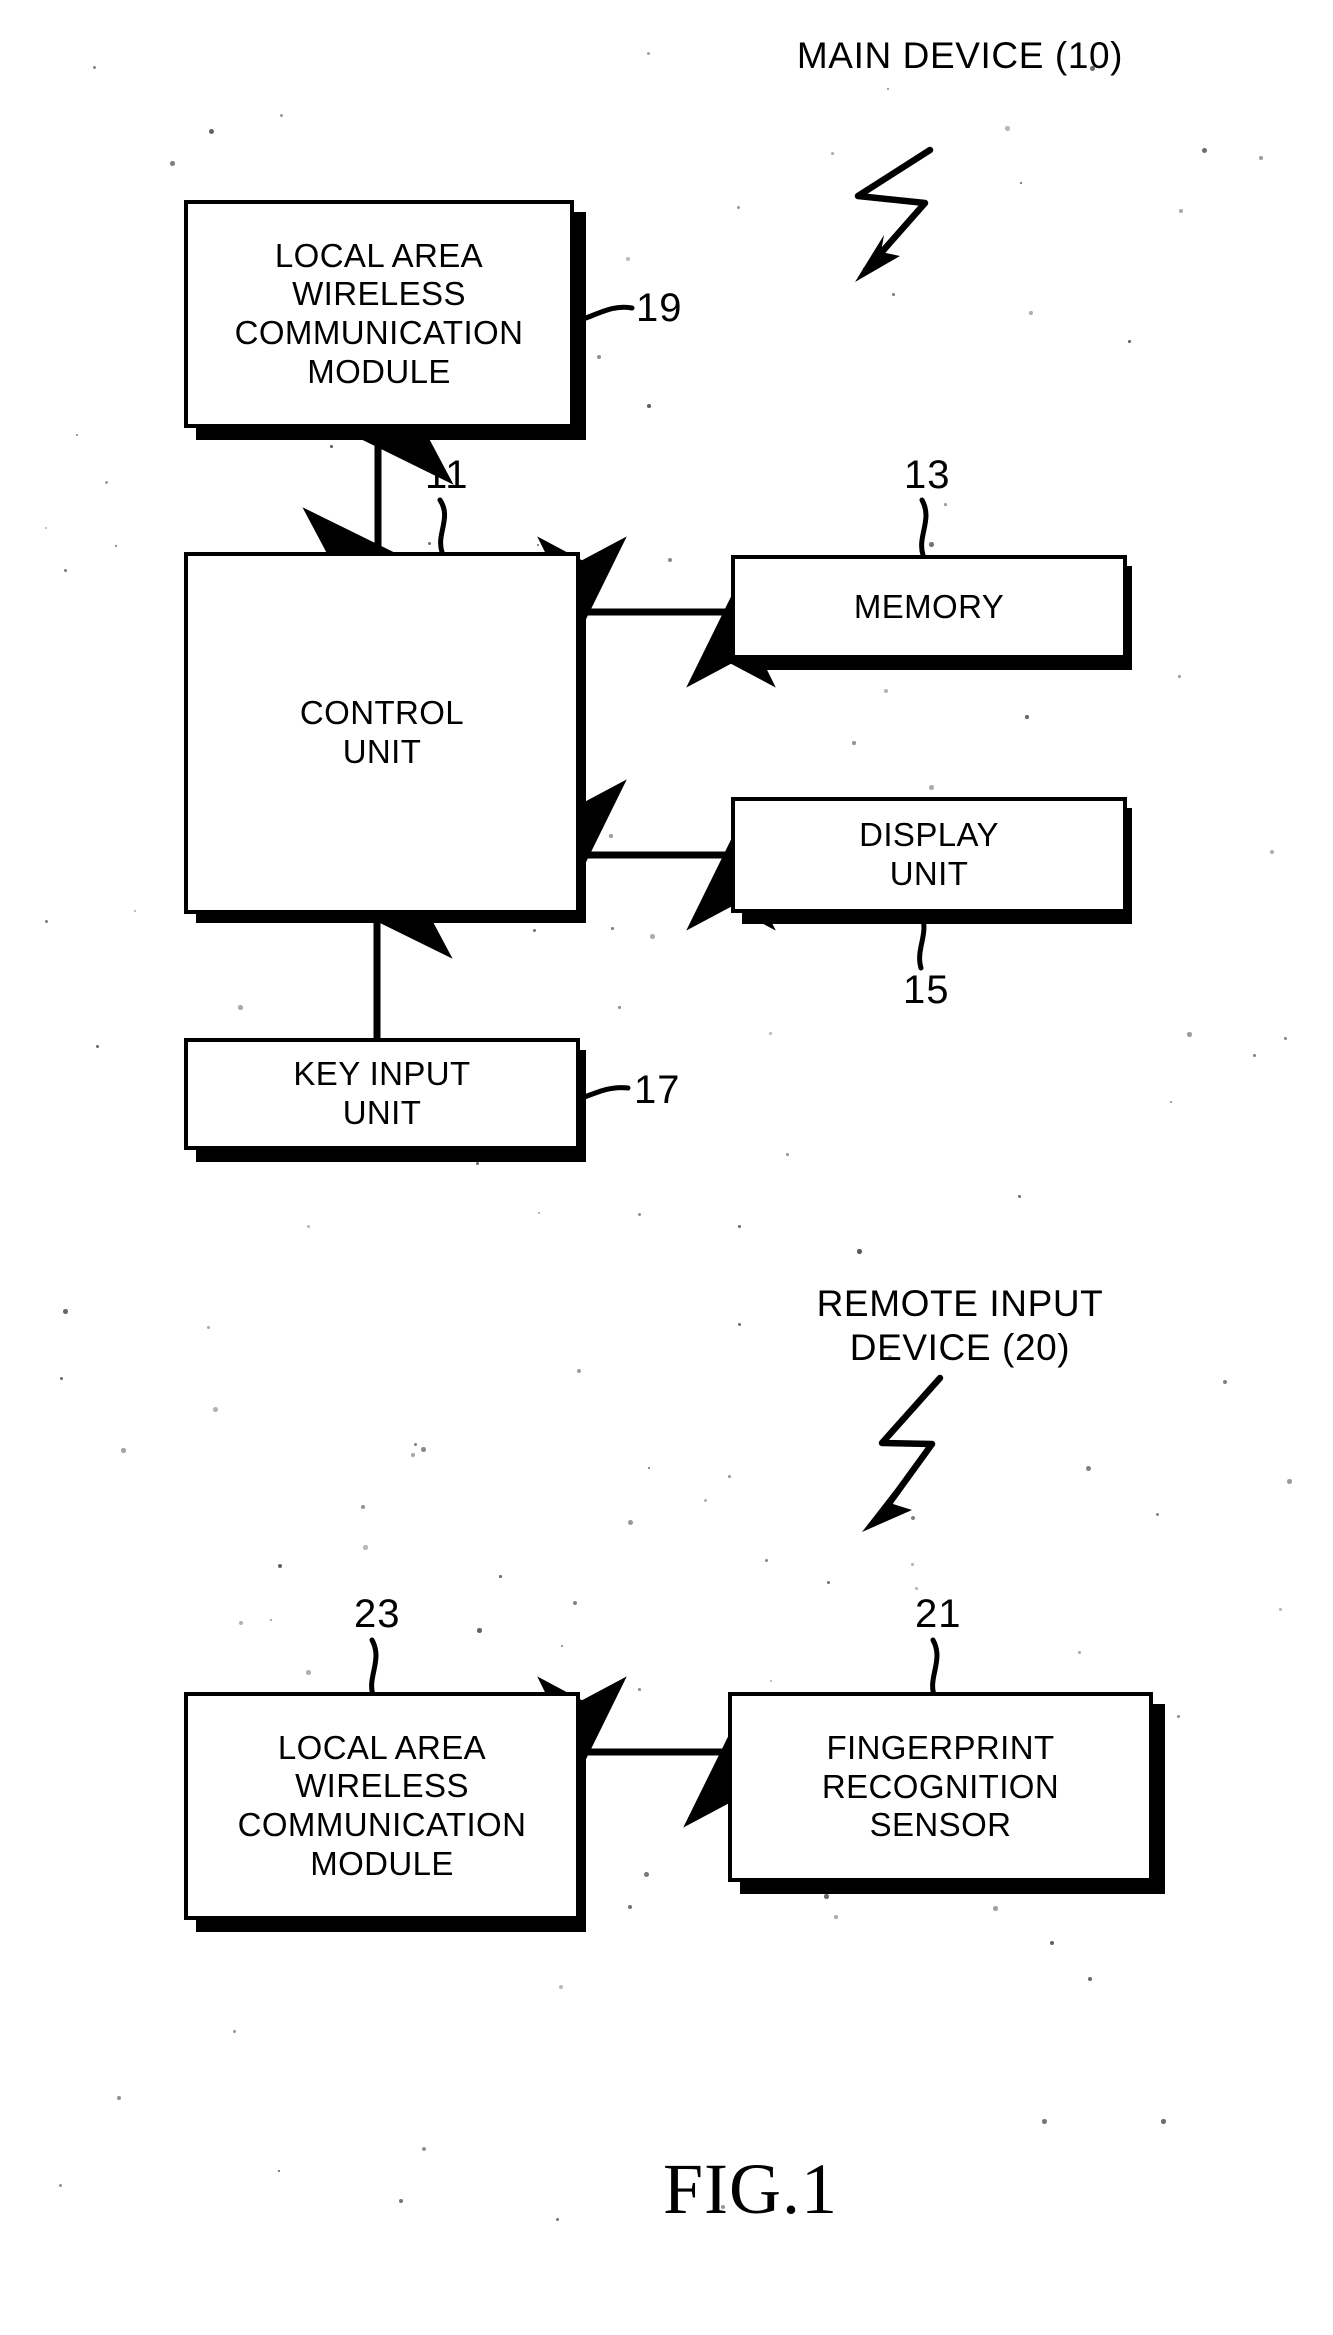  Describe the element at coordinates (442, 526) in the screenshot. I see `ref-11-leader` at that location.